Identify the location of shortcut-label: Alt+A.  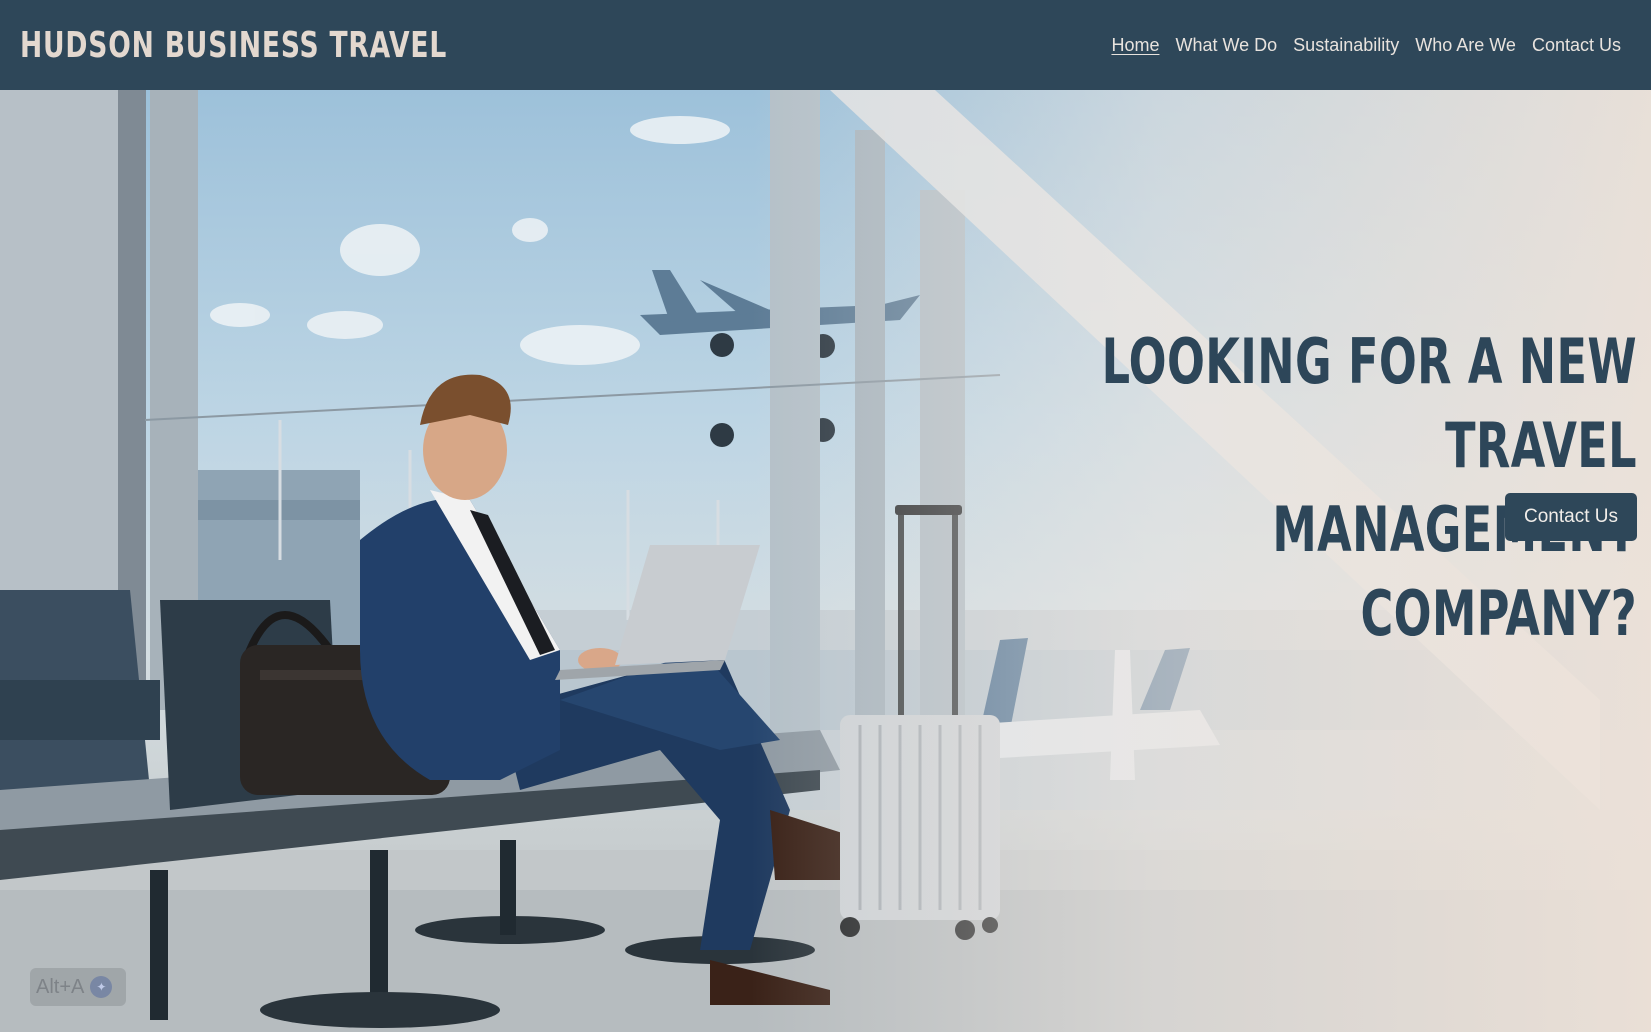
(60, 986).